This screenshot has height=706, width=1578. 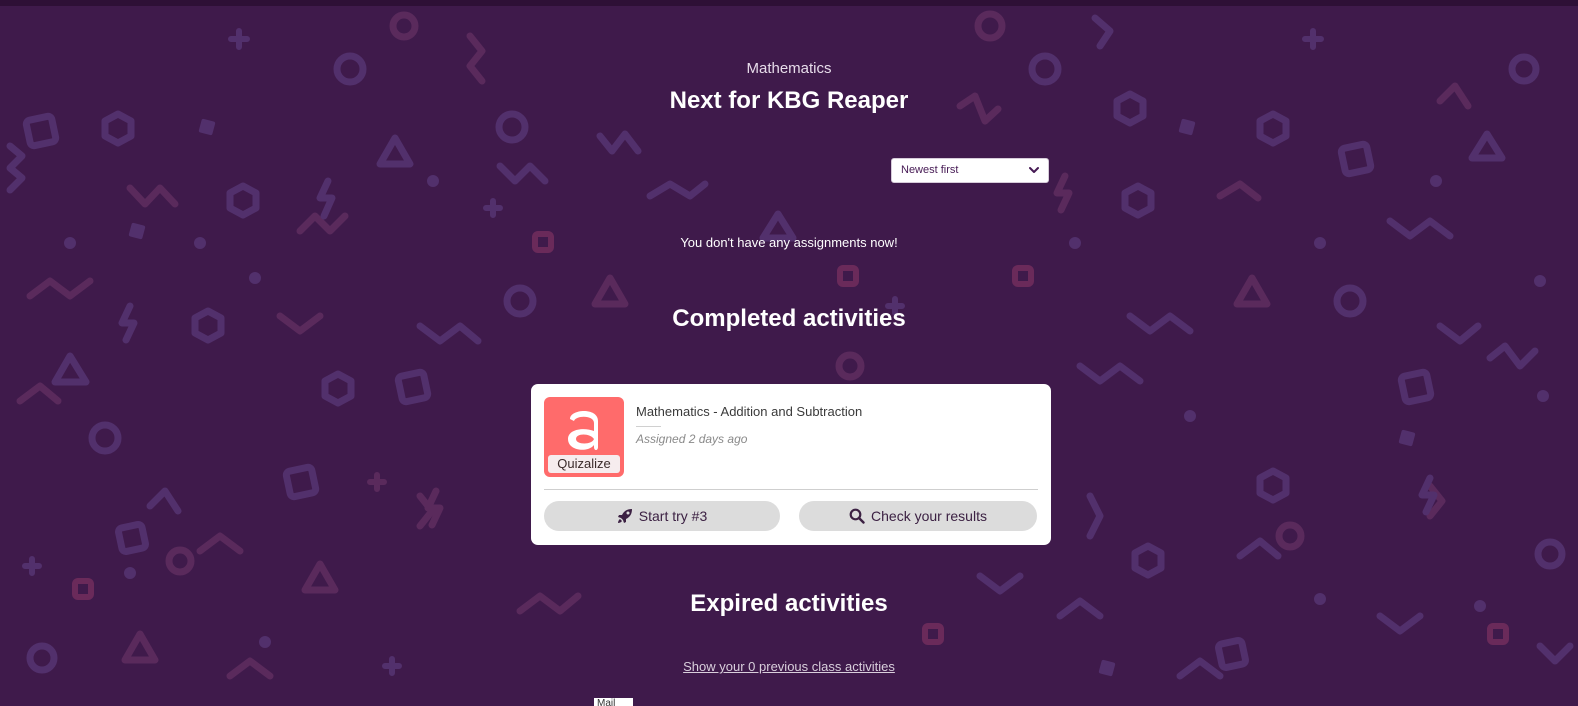 I want to click on check-results-button: Check your results, so click(x=918, y=516).